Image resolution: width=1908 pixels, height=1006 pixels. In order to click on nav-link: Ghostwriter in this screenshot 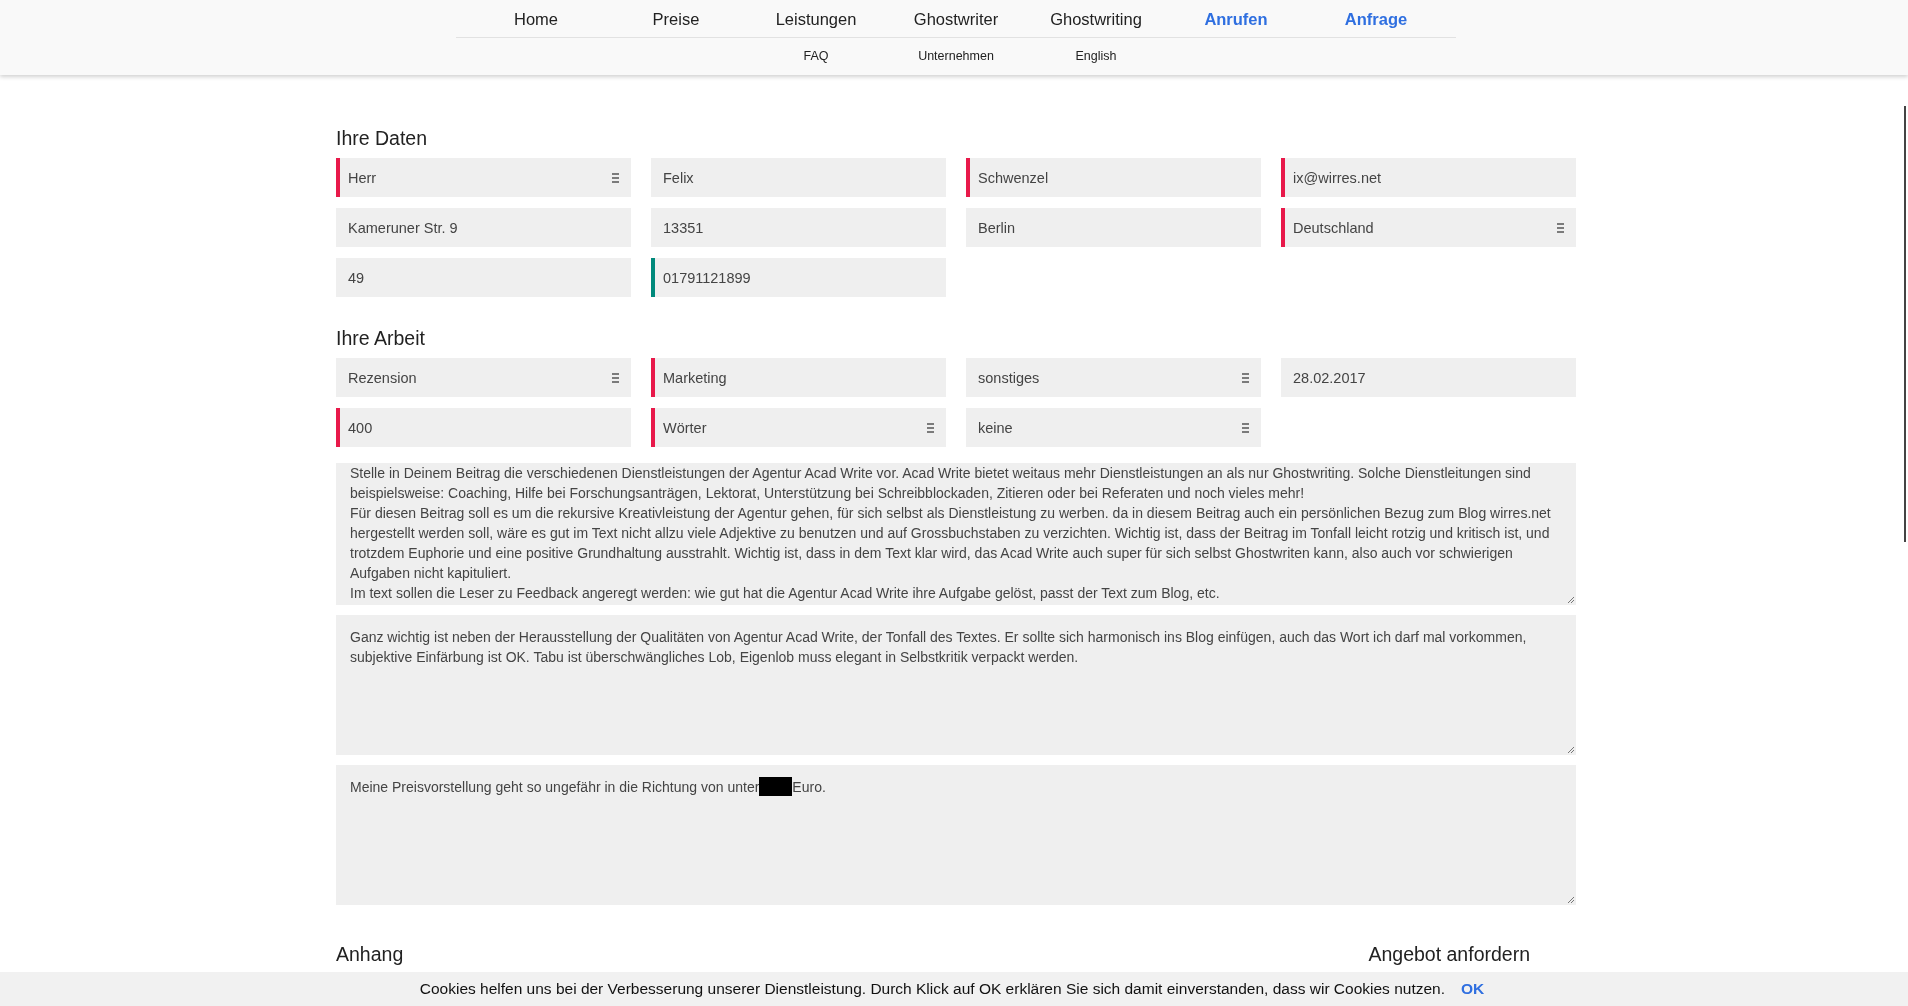, I will do `click(956, 18)`.